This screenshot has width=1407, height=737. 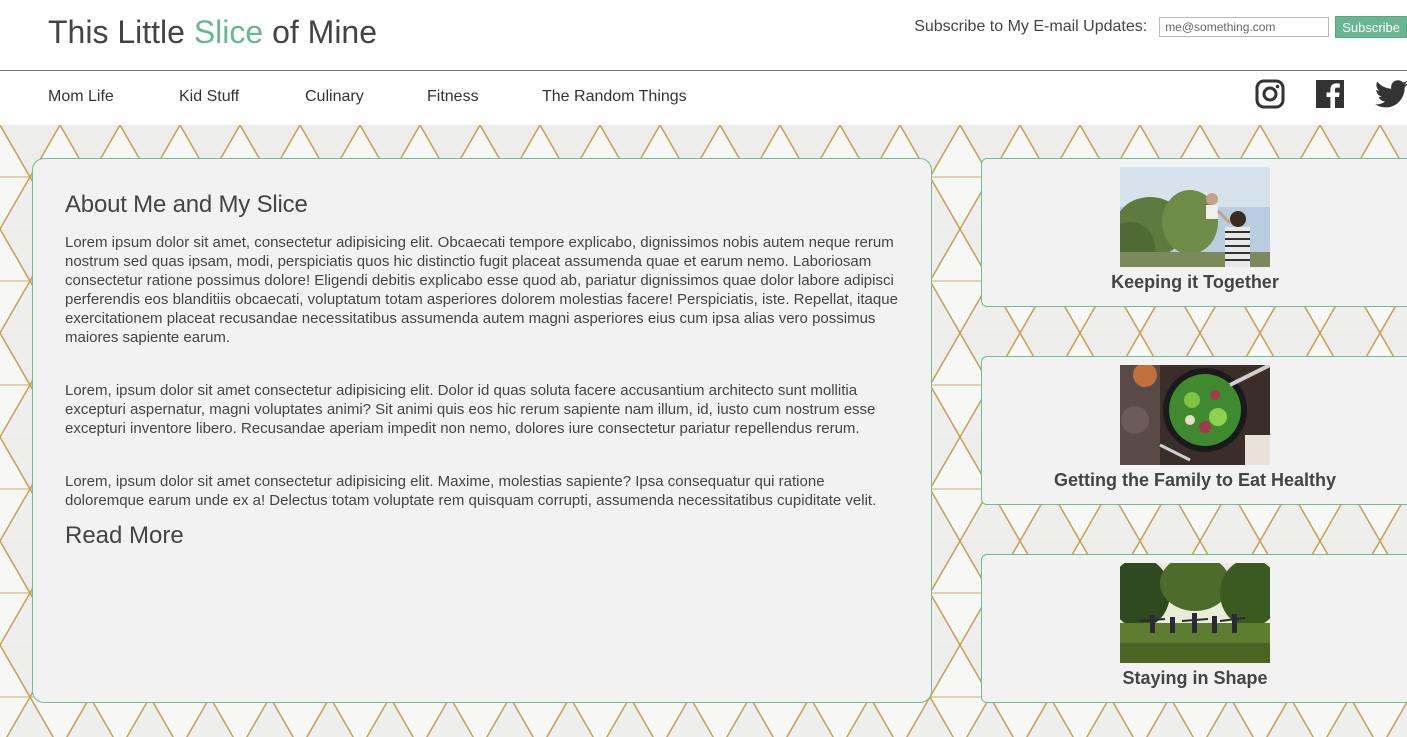 What do you see at coordinates (186, 204) in the screenshot?
I see `about-title: About Me and My Slice` at bounding box center [186, 204].